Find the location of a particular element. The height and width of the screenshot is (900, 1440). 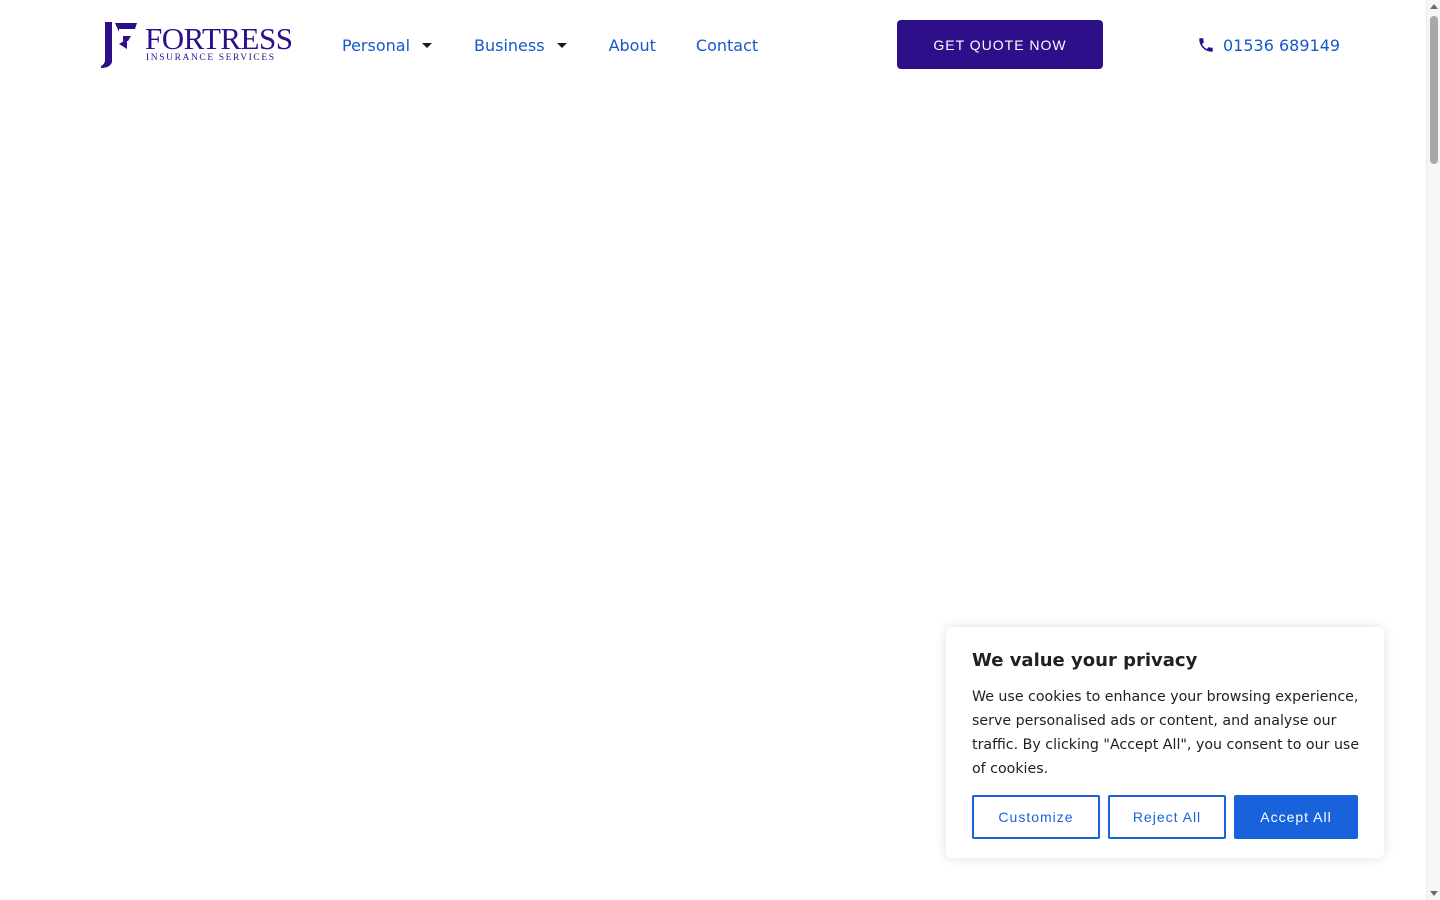

reject-all-button: Reject All is located at coordinates (1167, 817).